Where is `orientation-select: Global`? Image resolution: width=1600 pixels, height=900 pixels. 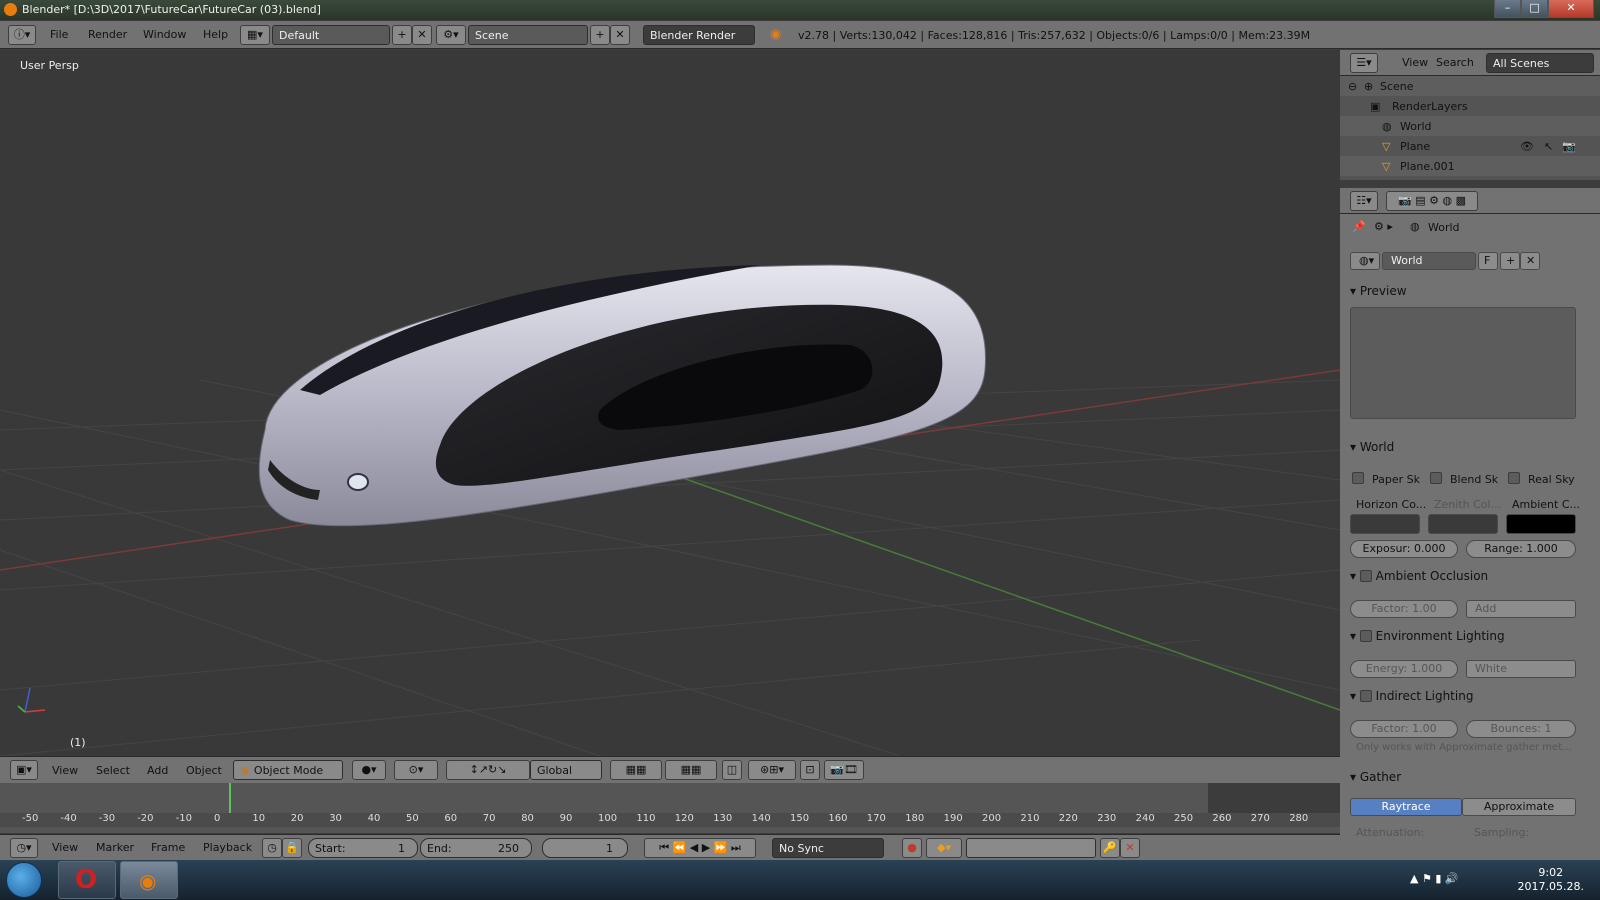
orientation-select: Global is located at coordinates (566, 770).